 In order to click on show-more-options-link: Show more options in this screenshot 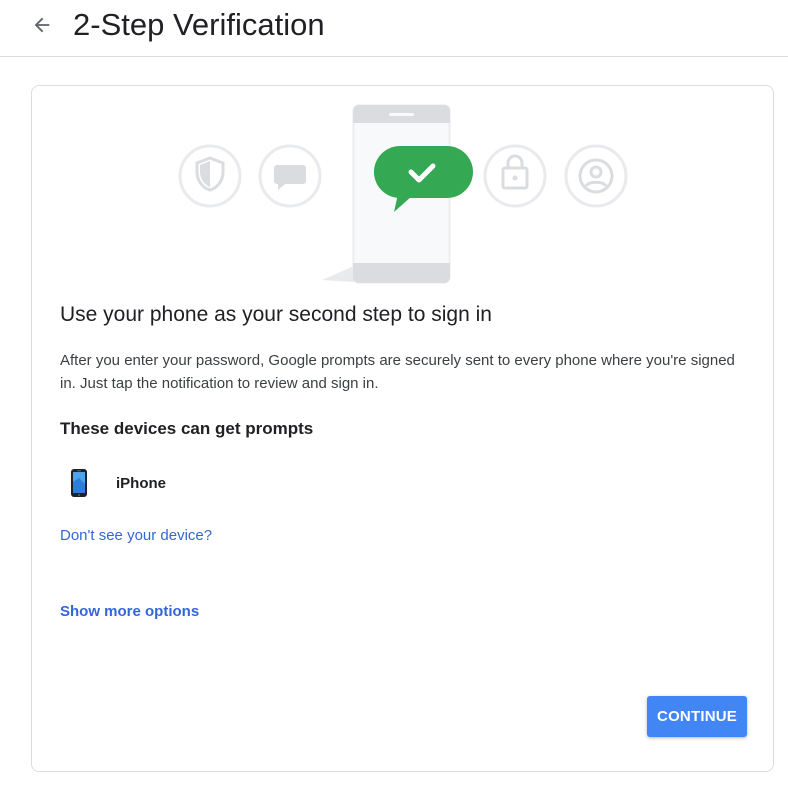, I will do `click(129, 612)`.